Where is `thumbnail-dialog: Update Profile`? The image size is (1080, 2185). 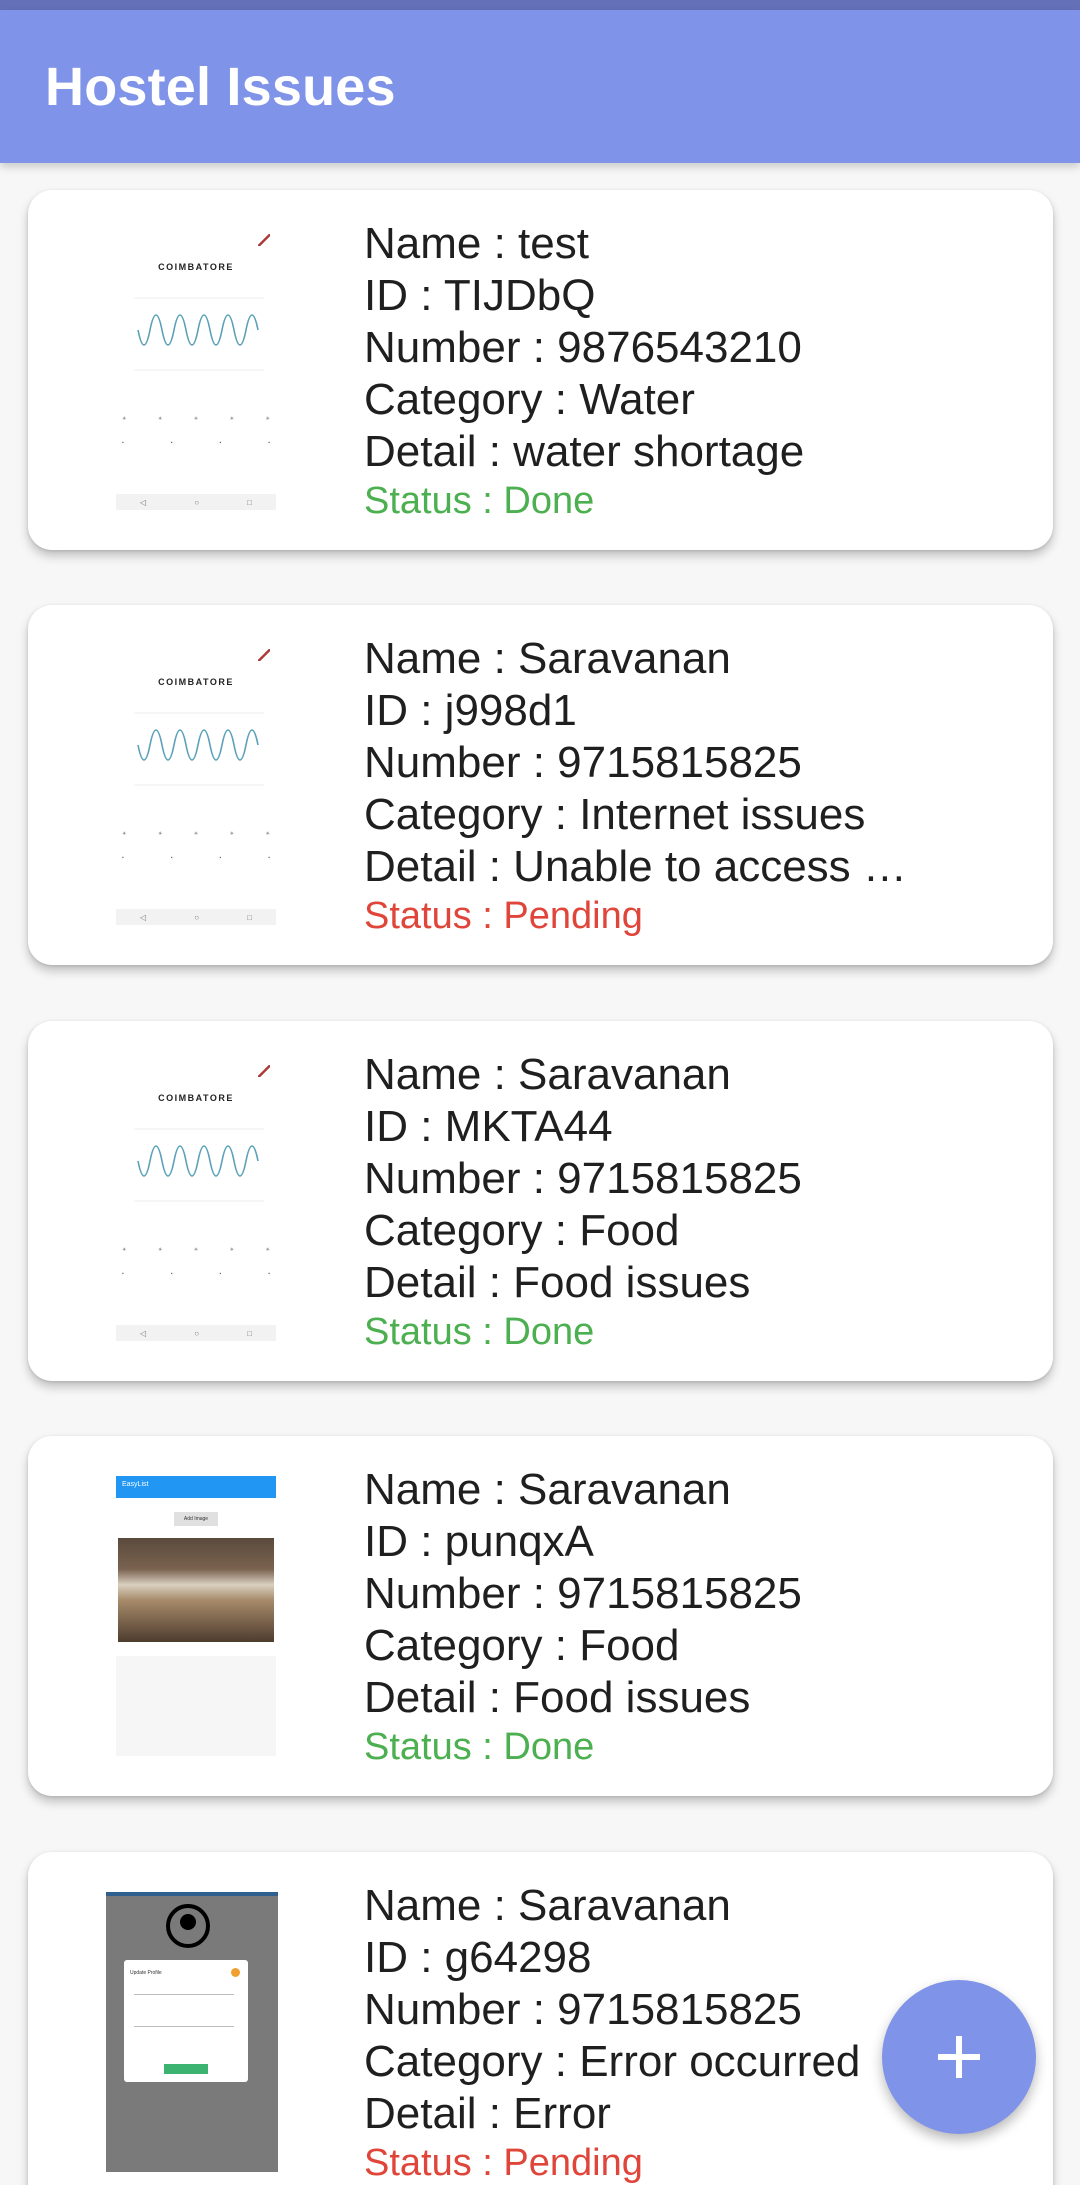
thumbnail-dialog: Update Profile is located at coordinates (186, 2021).